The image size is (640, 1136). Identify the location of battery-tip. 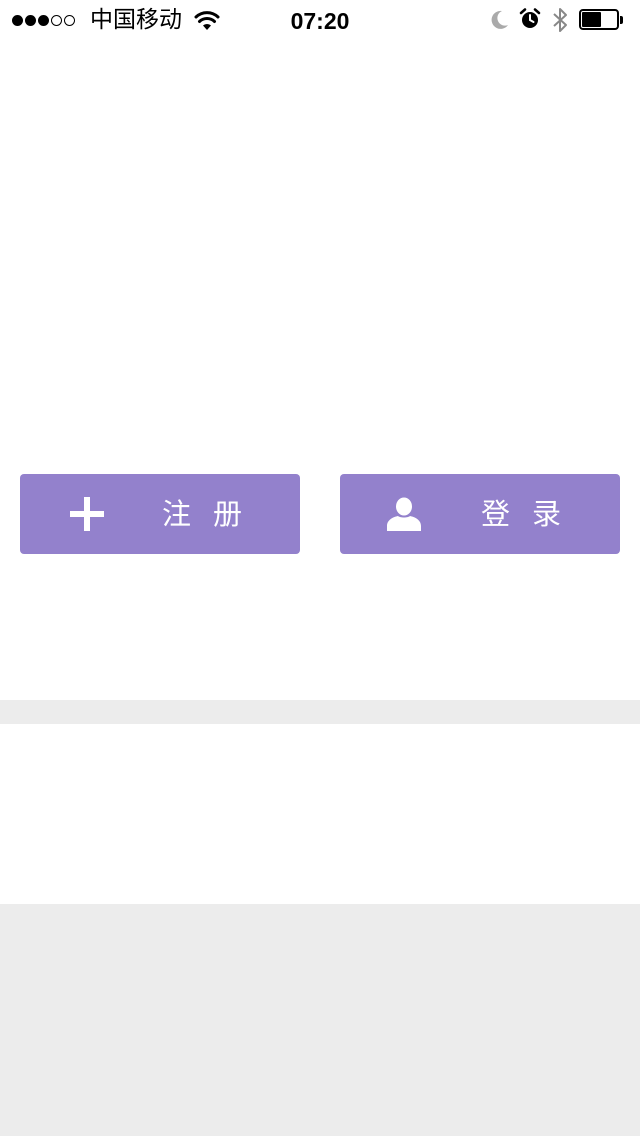
(621, 20).